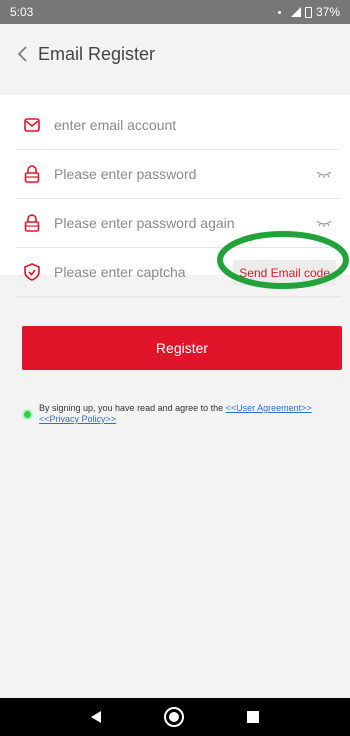 This screenshot has width=350, height=736. I want to click on status-bar: 5:03 37%, so click(175, 12).